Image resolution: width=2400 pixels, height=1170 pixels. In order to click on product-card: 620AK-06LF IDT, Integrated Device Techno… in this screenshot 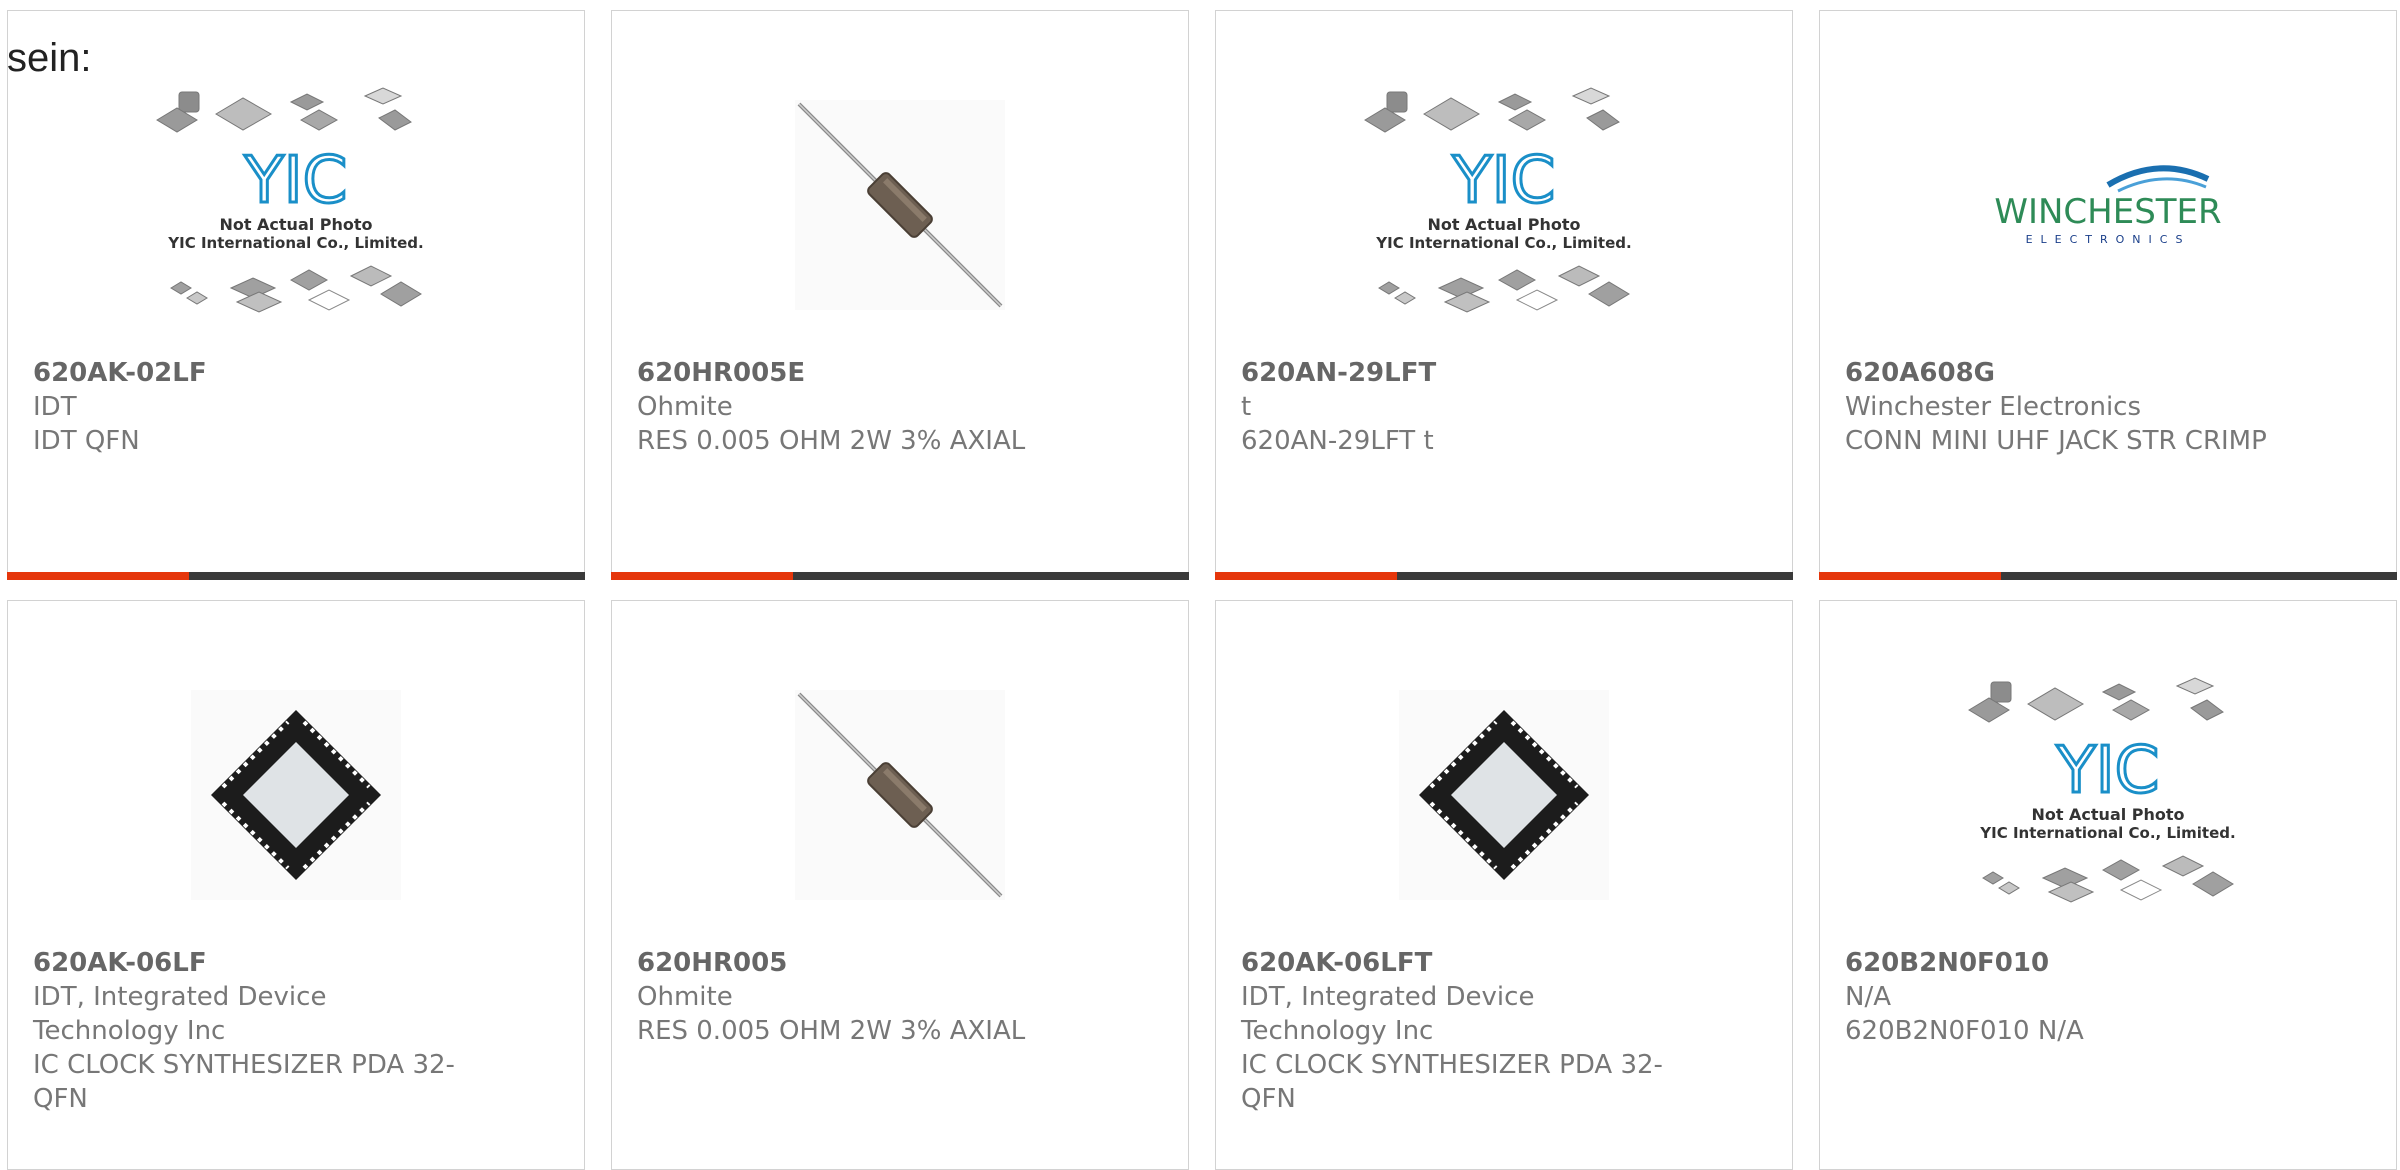, I will do `click(296, 885)`.